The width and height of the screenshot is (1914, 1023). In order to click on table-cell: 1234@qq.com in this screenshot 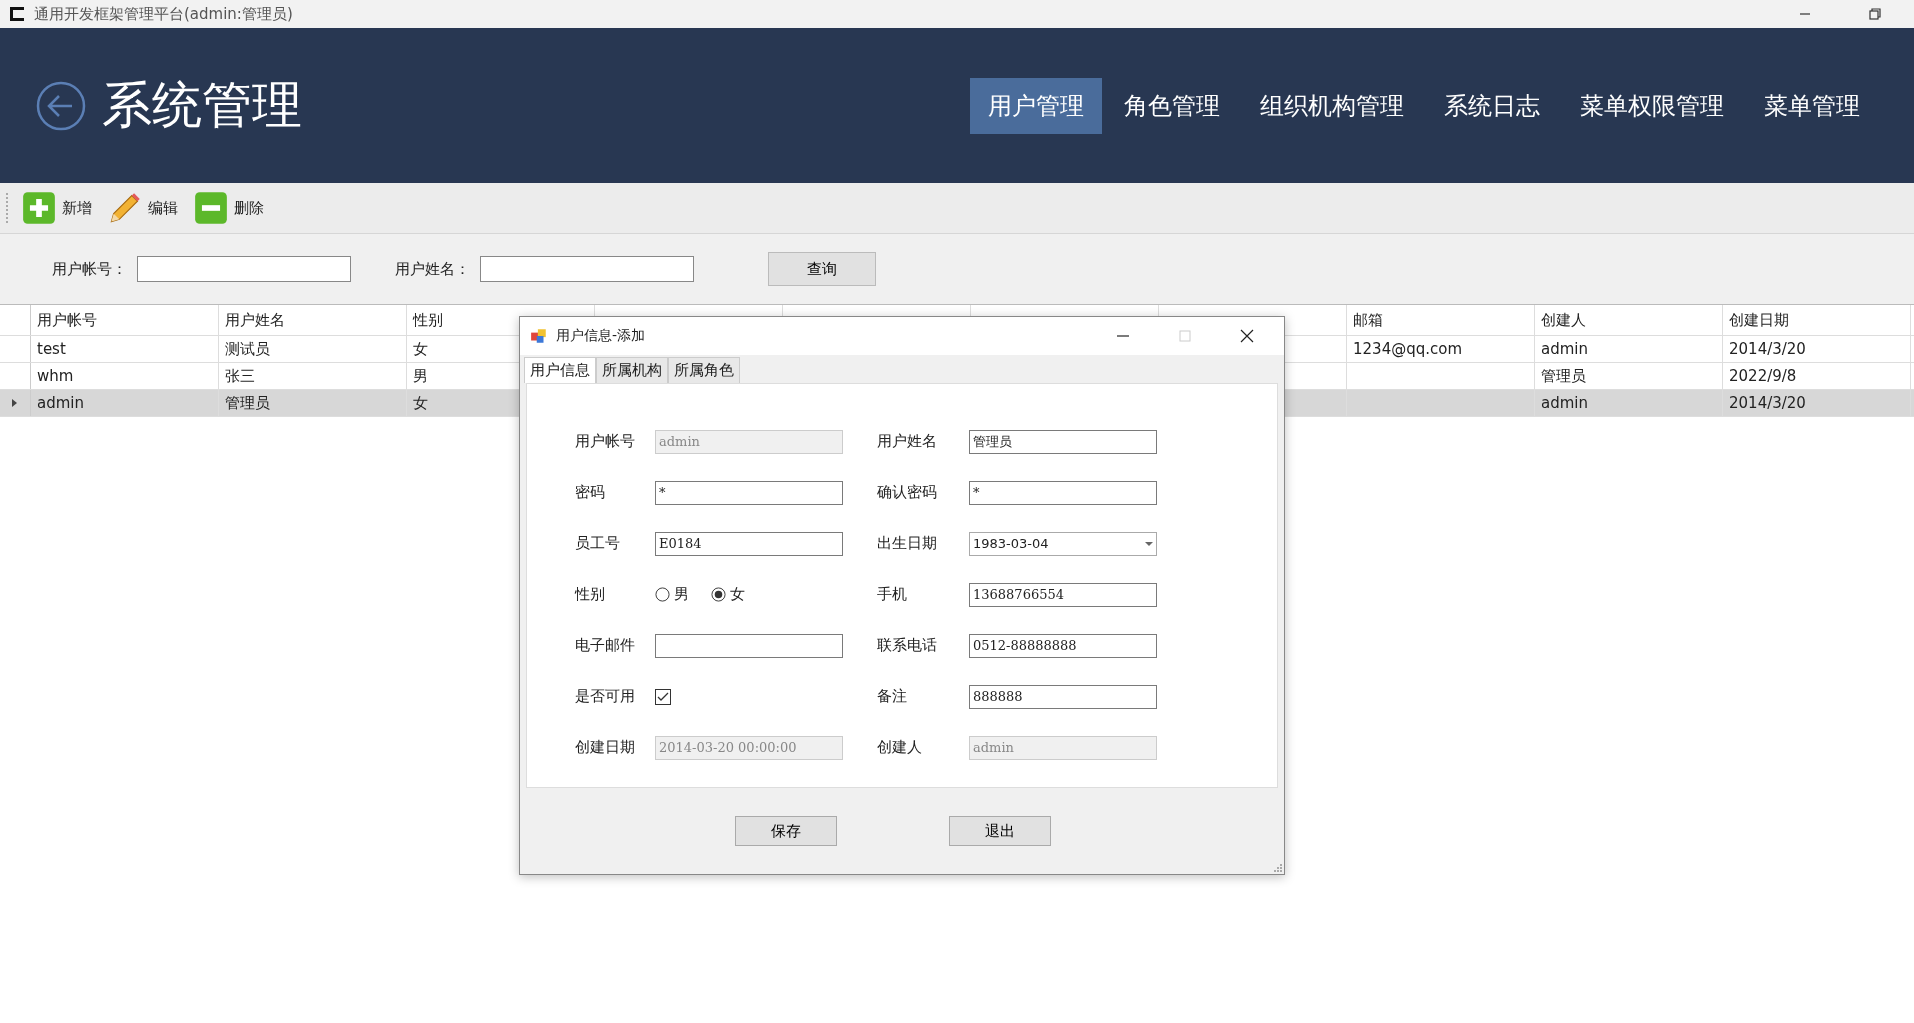, I will do `click(1408, 349)`.